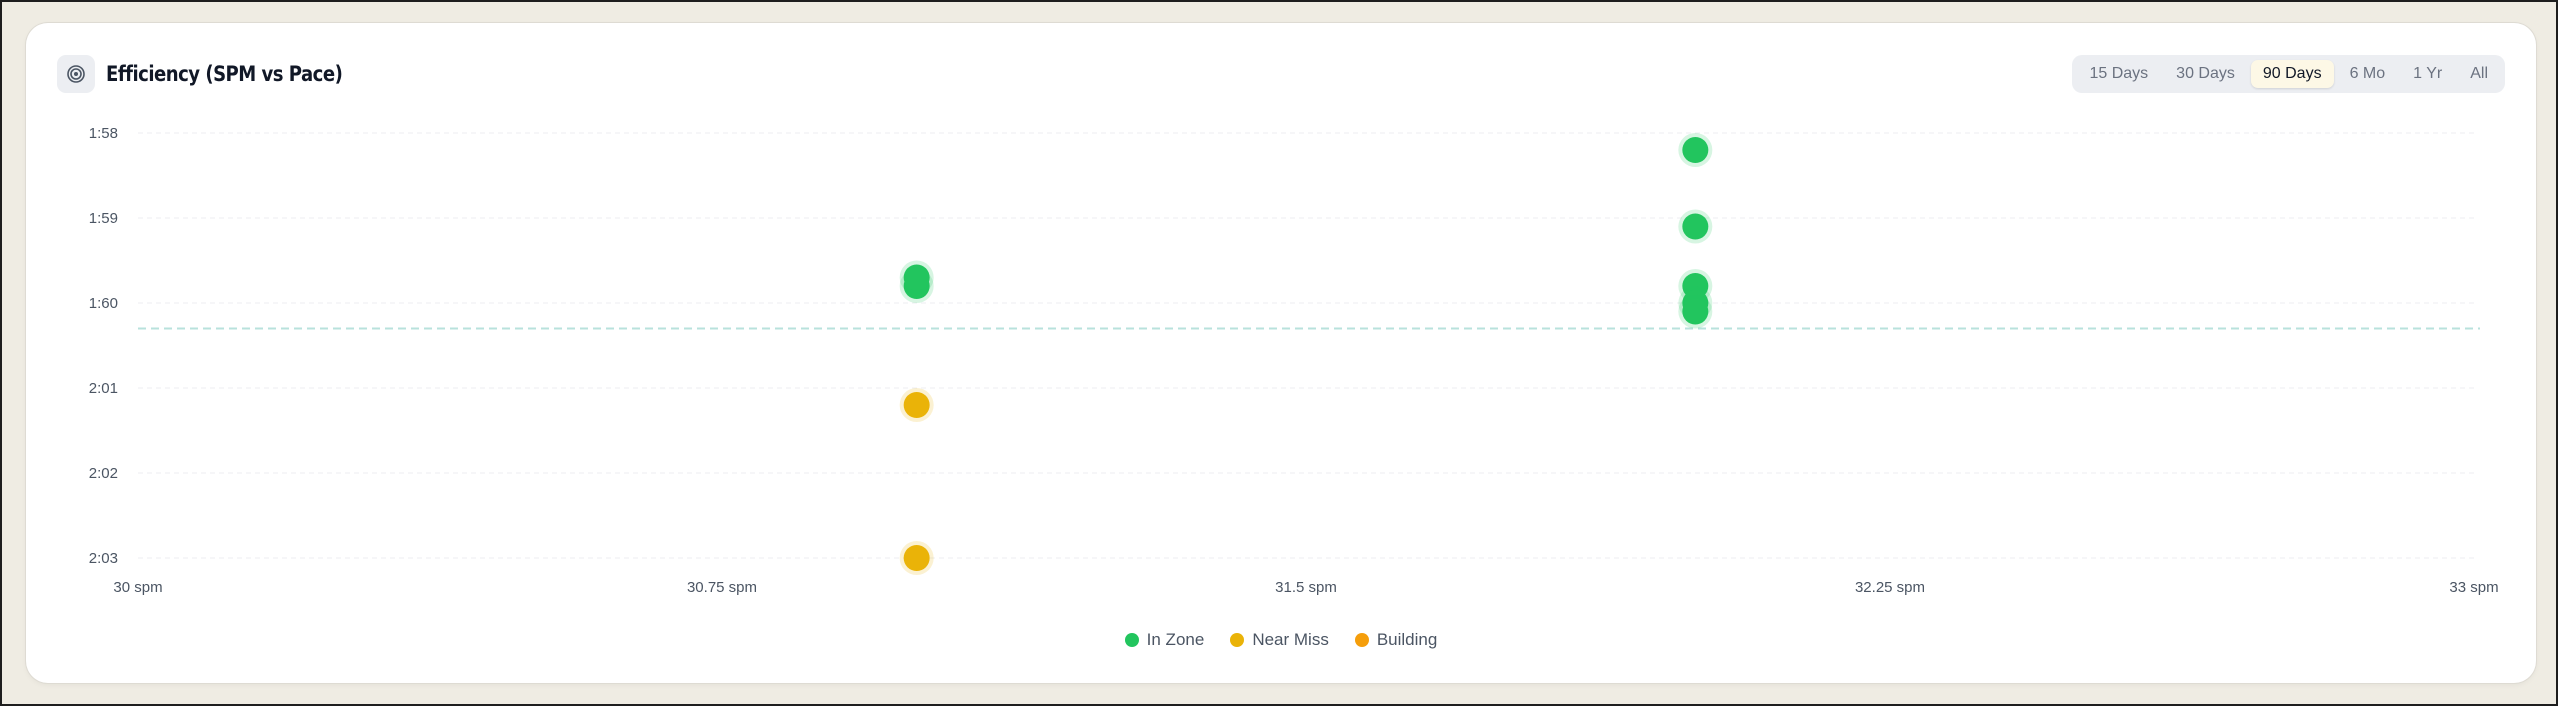 Image resolution: width=2558 pixels, height=706 pixels. What do you see at coordinates (103, 558) in the screenshot?
I see `y-tick-label: 2:03` at bounding box center [103, 558].